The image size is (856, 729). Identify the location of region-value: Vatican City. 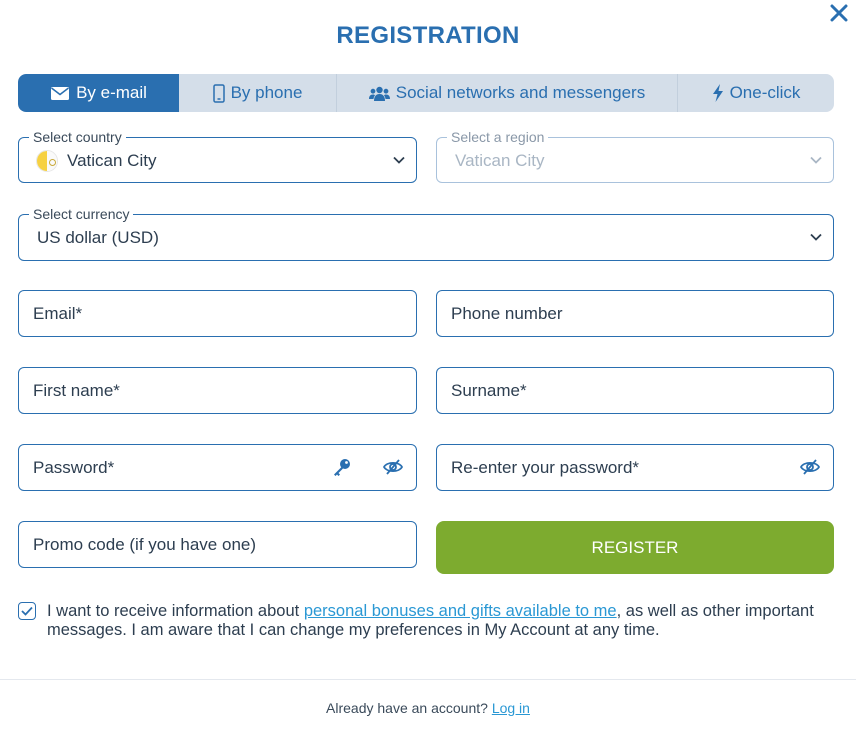
(500, 160).